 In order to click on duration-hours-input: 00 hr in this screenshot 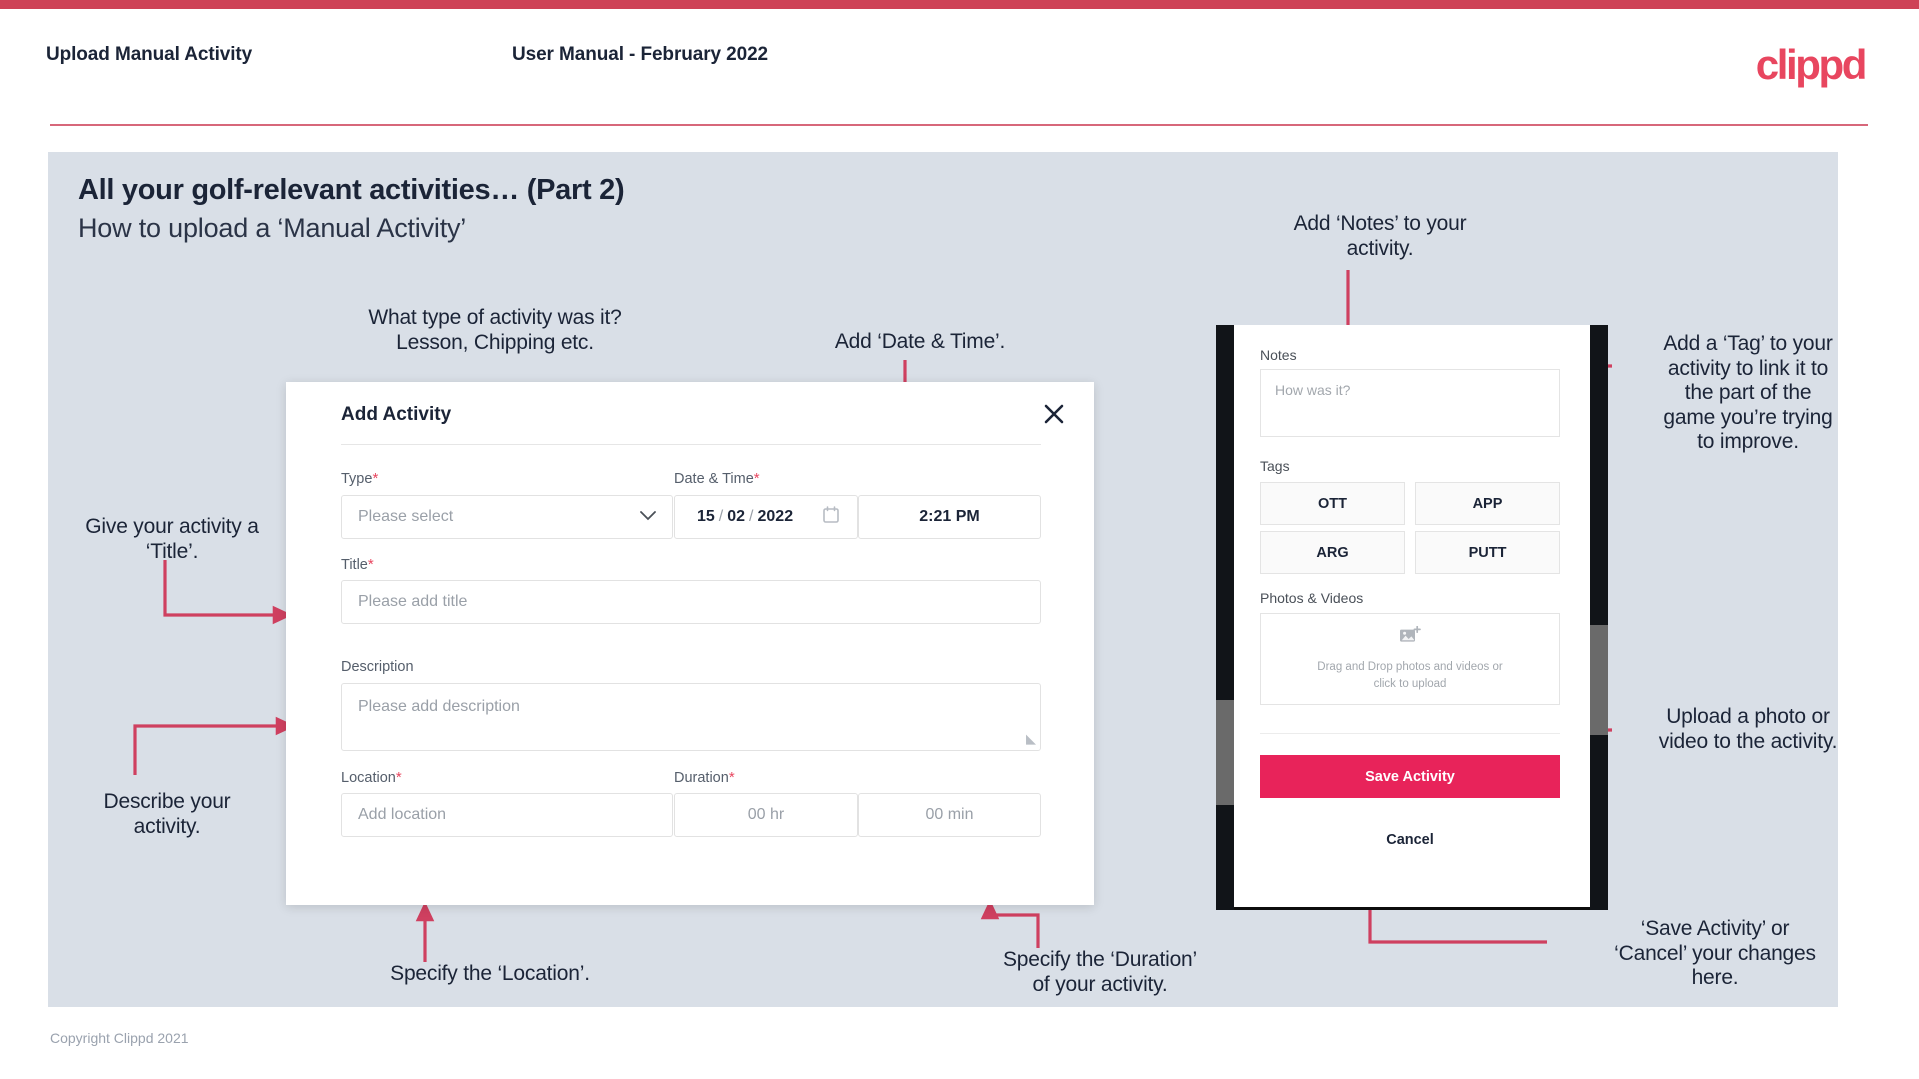, I will do `click(766, 815)`.